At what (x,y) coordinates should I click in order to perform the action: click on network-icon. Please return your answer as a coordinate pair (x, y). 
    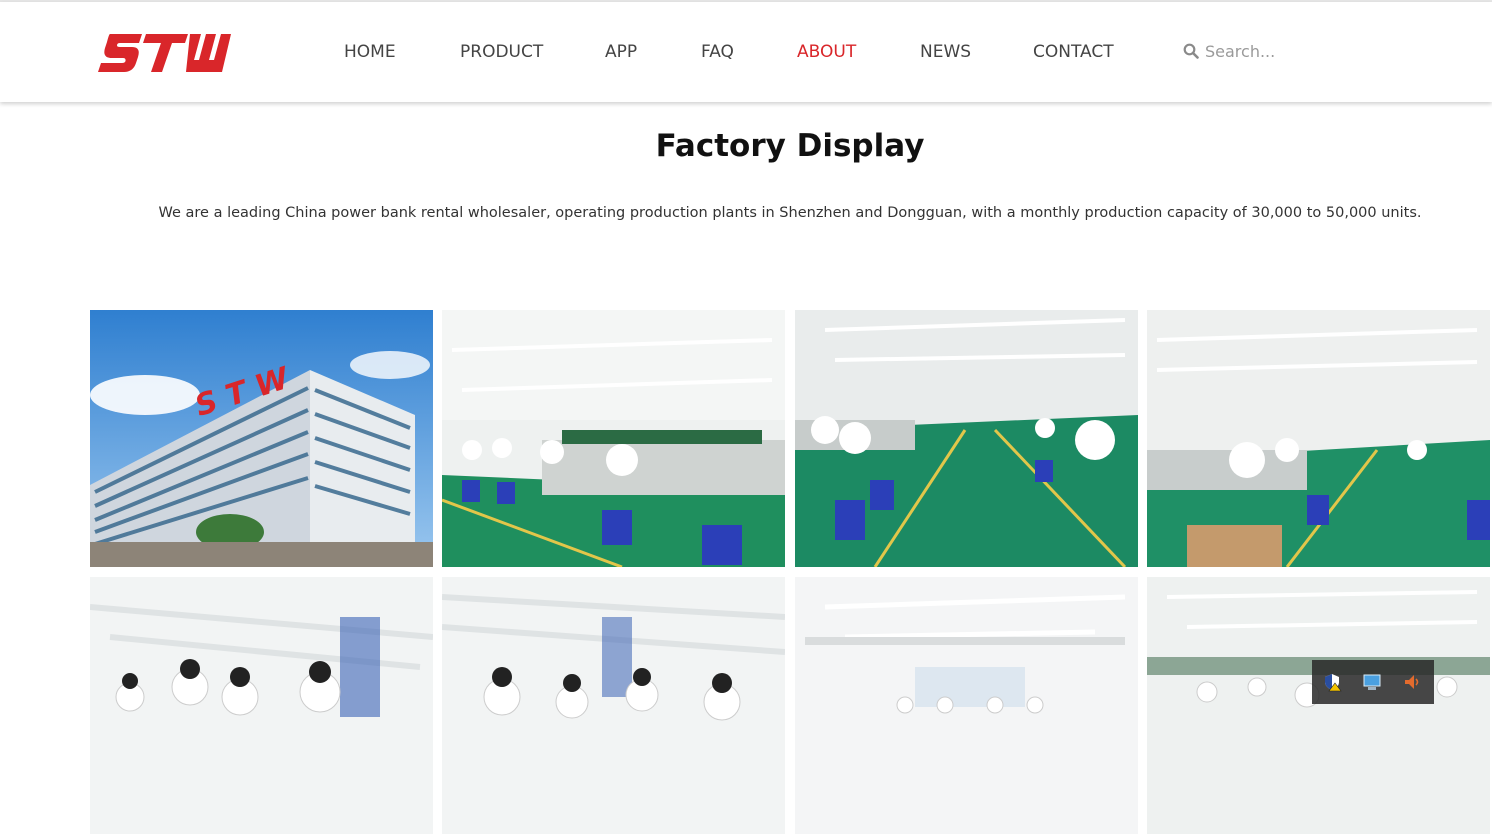
    Looking at the image, I should click on (1372, 682).